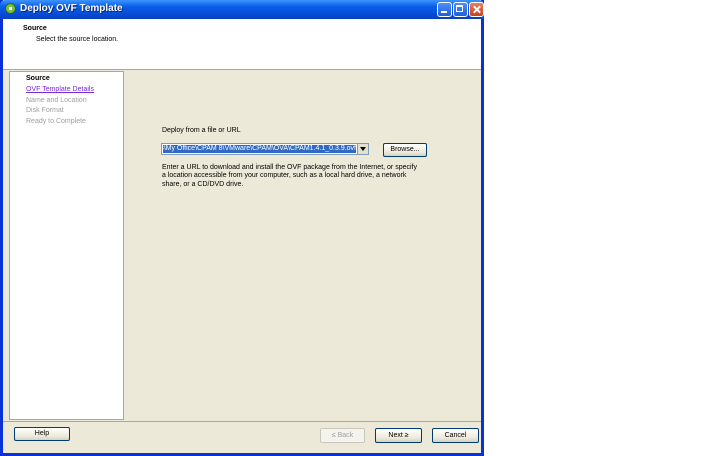  Describe the element at coordinates (242, 44) in the screenshot. I see `wizard-header: Source Select the source location.` at that location.